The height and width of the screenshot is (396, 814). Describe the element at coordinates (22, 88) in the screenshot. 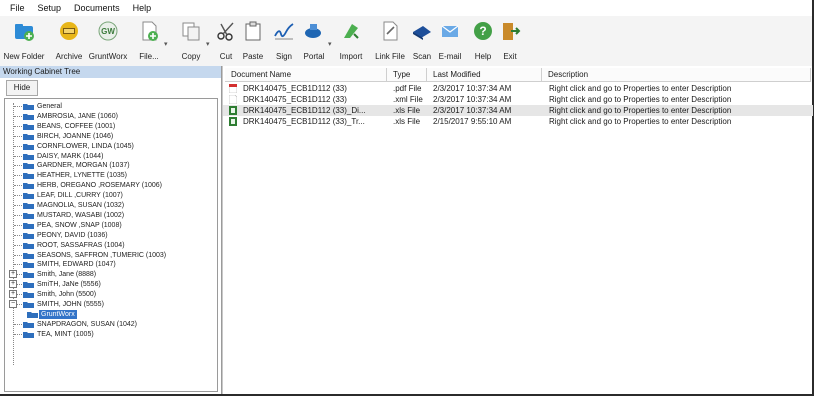

I see `hide-button: Hide` at that location.